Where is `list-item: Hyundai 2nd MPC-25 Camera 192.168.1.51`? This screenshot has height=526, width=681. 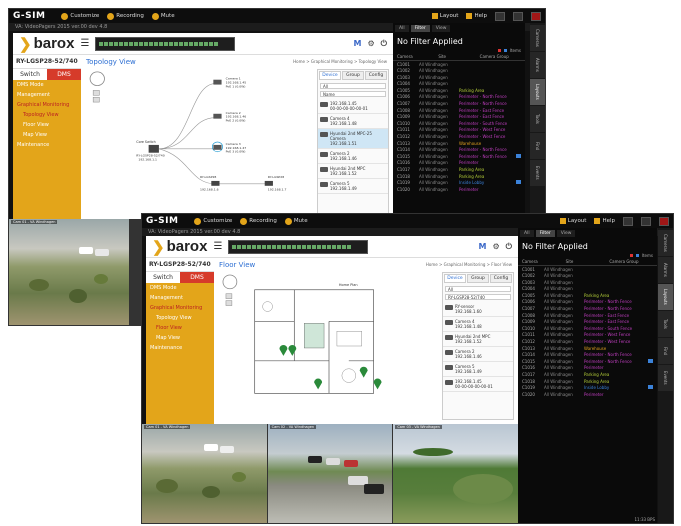
list-item: Hyundai 2nd MPC-25 Camera 192.168.1.51 is located at coordinates (353, 139).